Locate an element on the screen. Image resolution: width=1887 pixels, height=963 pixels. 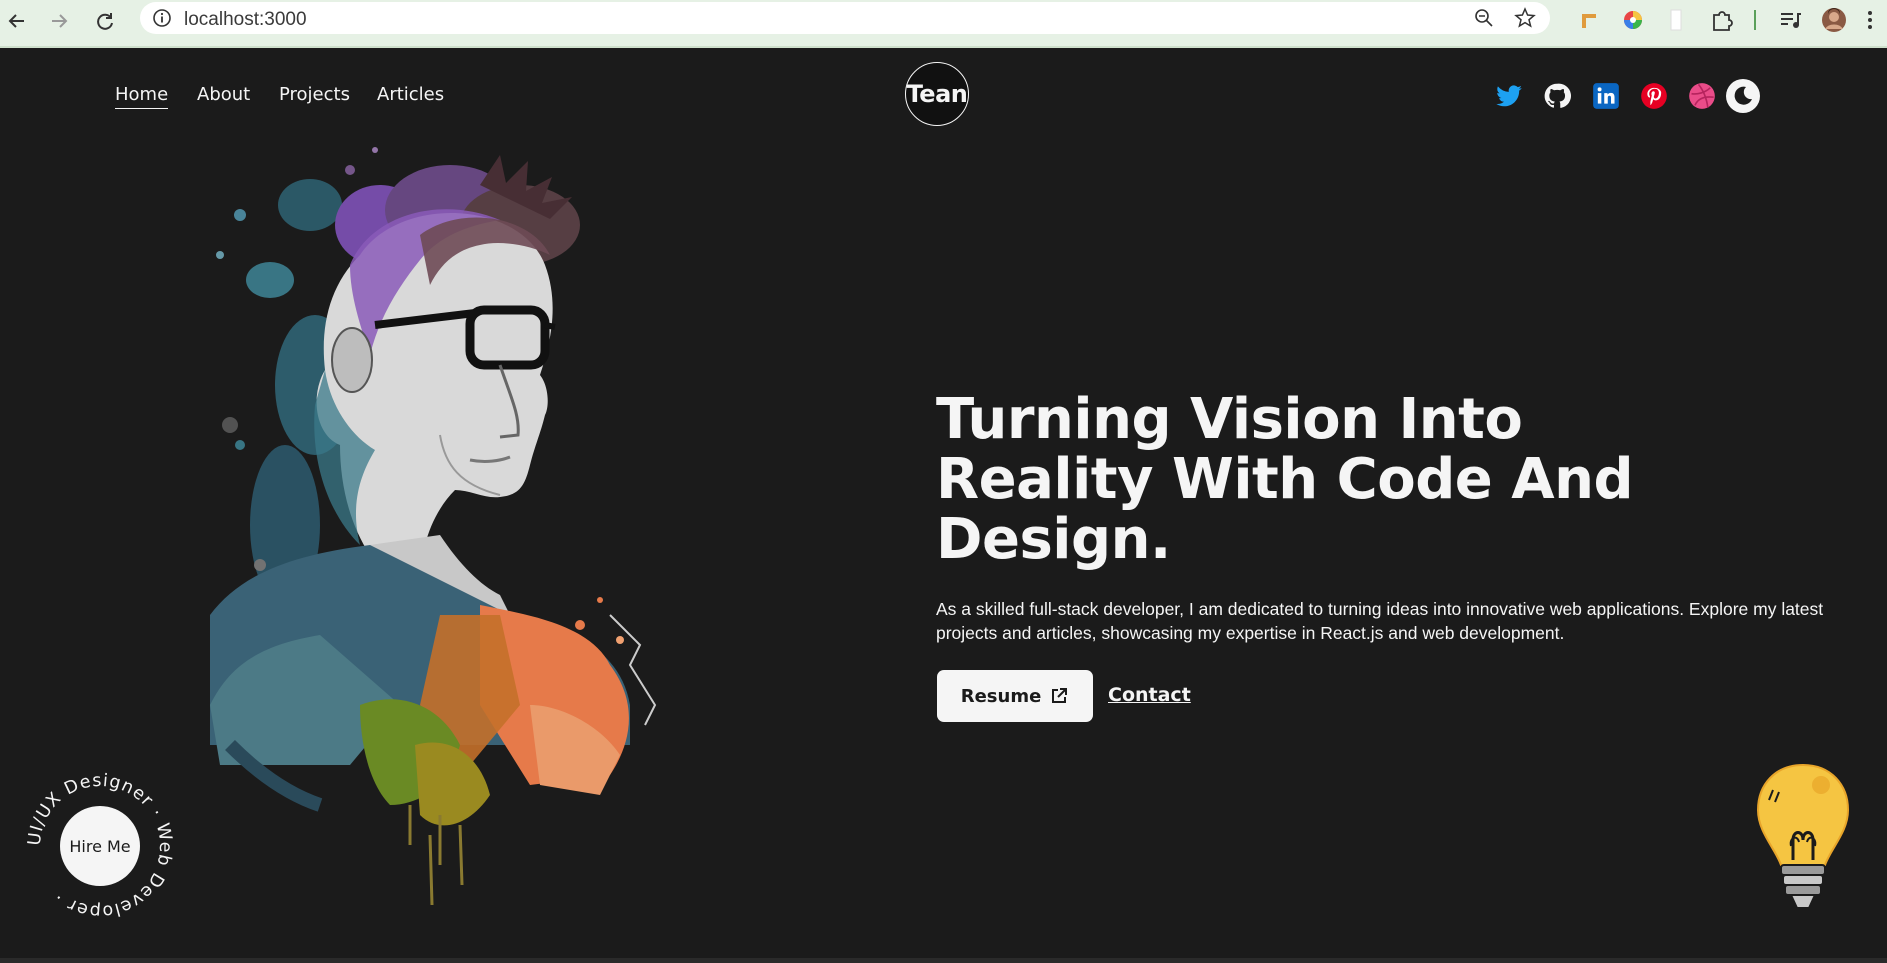
site-logo: Tean is located at coordinates (937, 94).